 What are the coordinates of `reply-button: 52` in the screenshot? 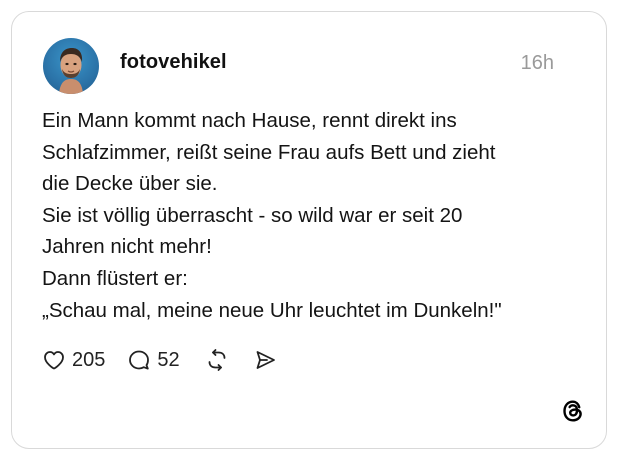 It's located at (153, 360).